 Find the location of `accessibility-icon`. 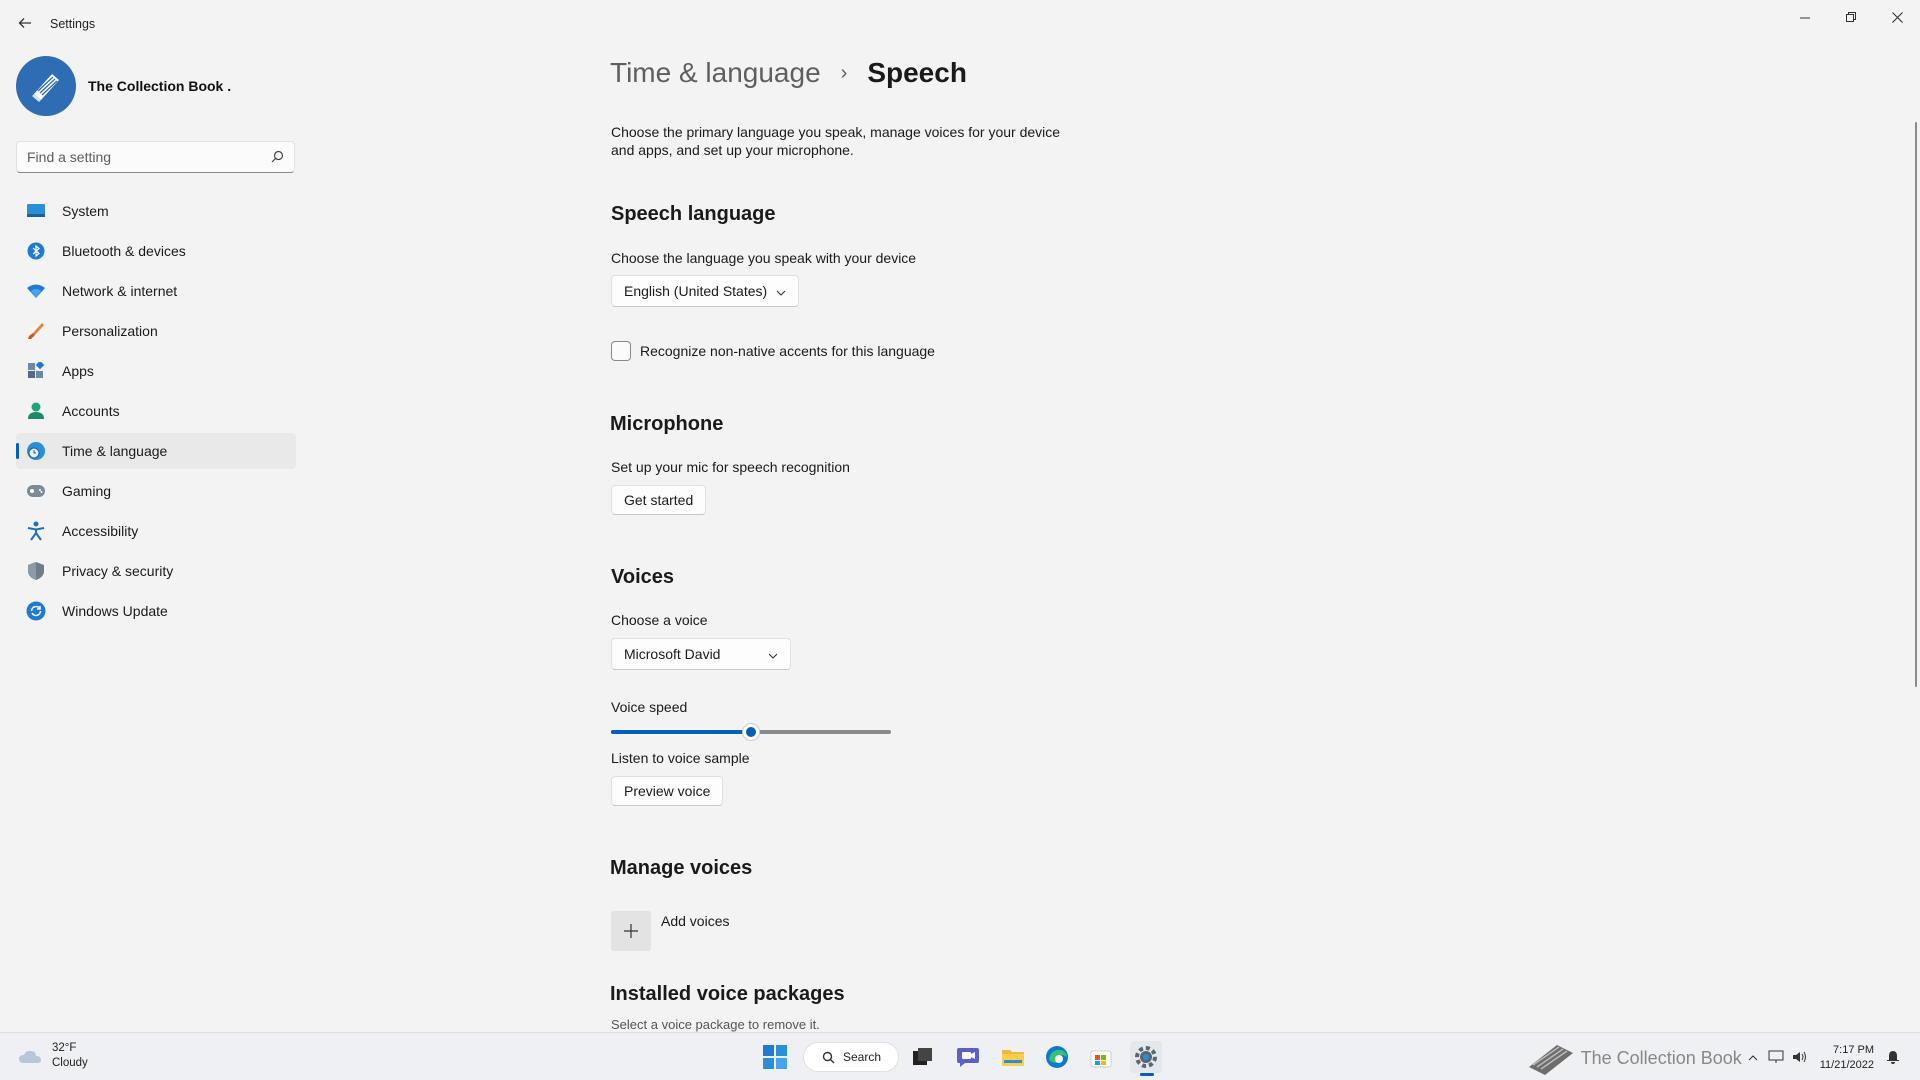

accessibility-icon is located at coordinates (36, 531).